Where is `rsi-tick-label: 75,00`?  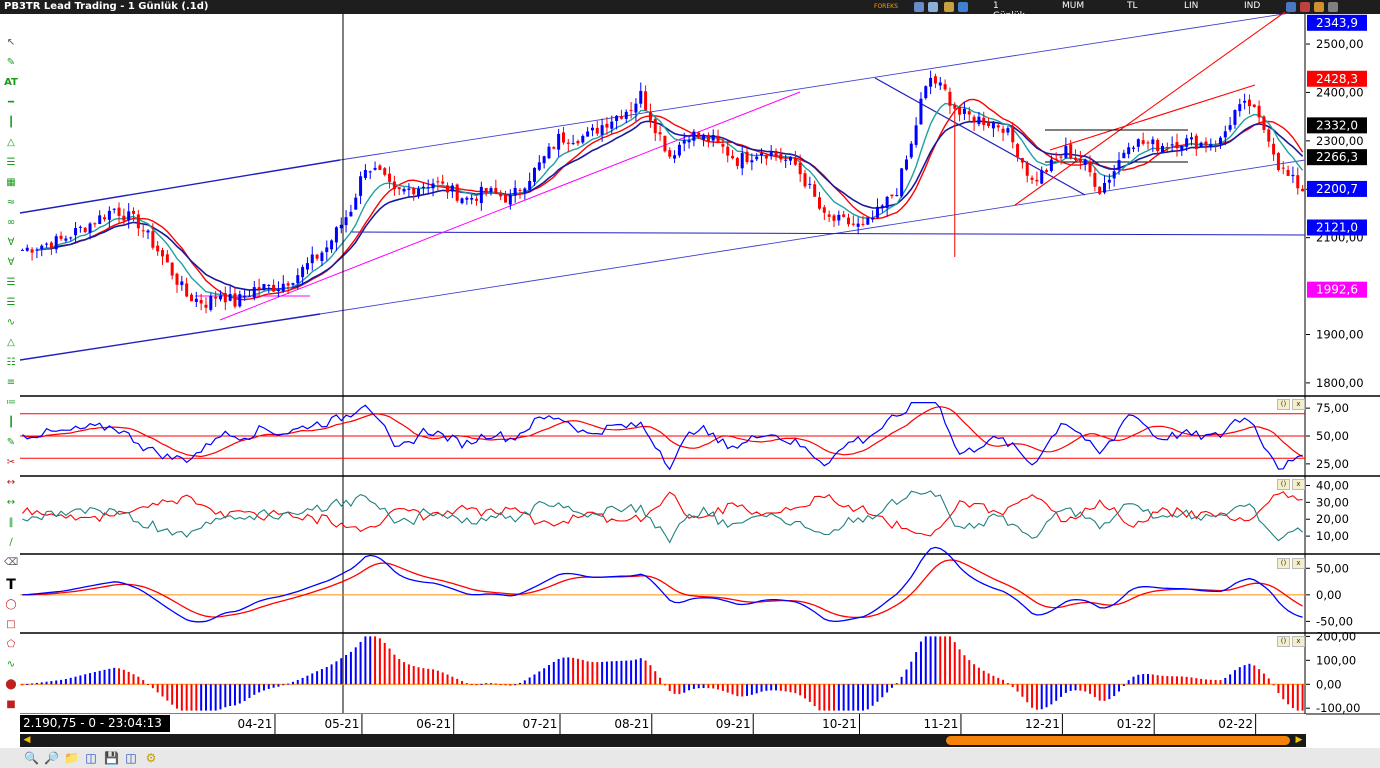
rsi-tick-label: 75,00 is located at coordinates (1332, 408).